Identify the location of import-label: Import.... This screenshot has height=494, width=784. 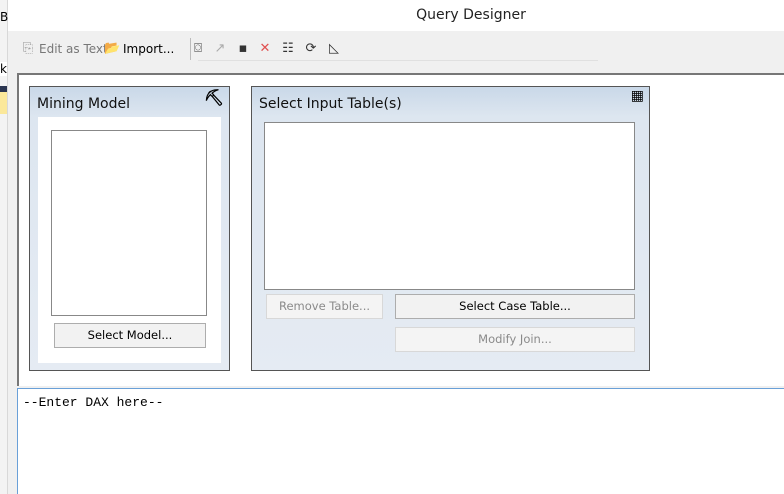
(149, 49).